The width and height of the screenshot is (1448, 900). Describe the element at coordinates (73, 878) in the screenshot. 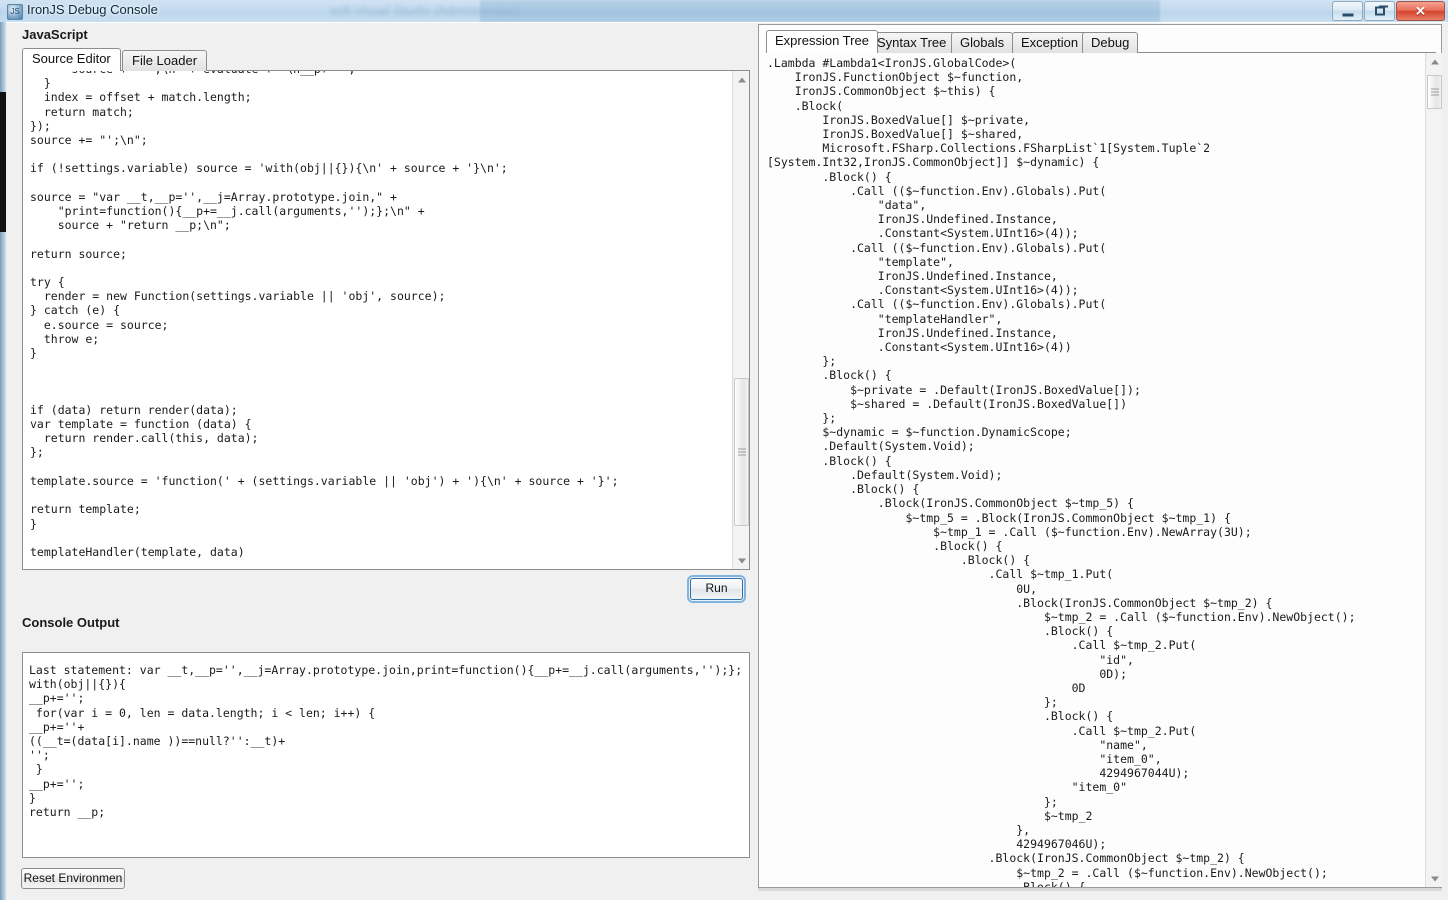

I see `reset-environment-button: Reset Environmen` at that location.